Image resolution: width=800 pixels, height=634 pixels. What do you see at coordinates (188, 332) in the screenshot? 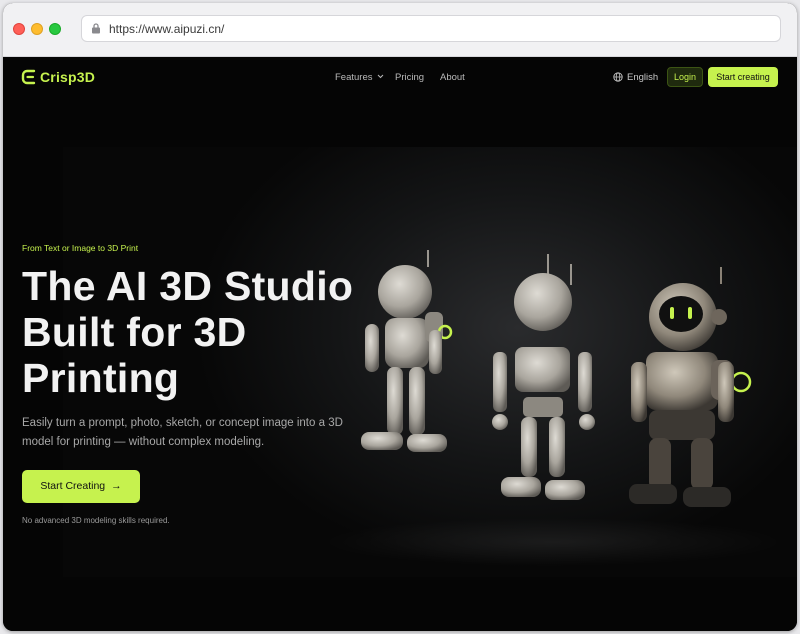
I see `hero-headline: The AI 3D Studio Built for 3D Printing` at bounding box center [188, 332].